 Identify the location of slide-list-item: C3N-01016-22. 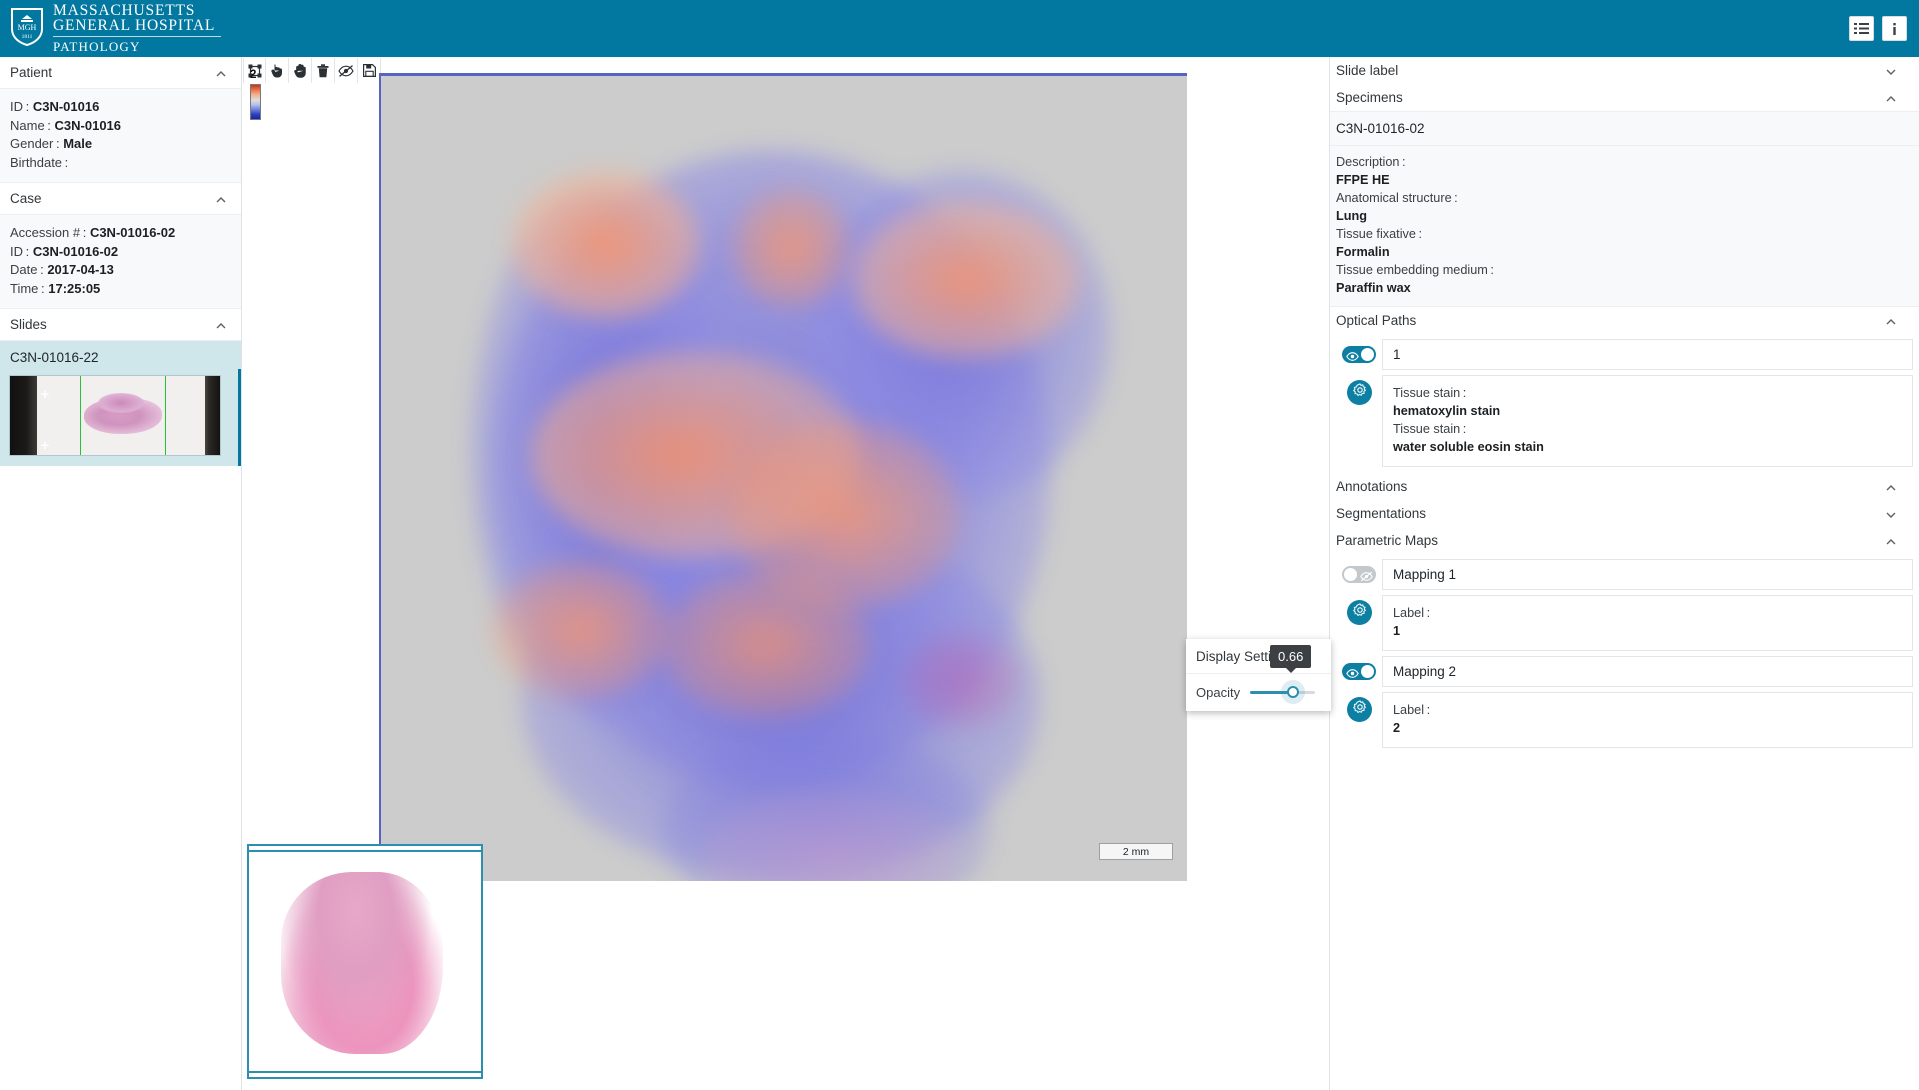
(120, 355).